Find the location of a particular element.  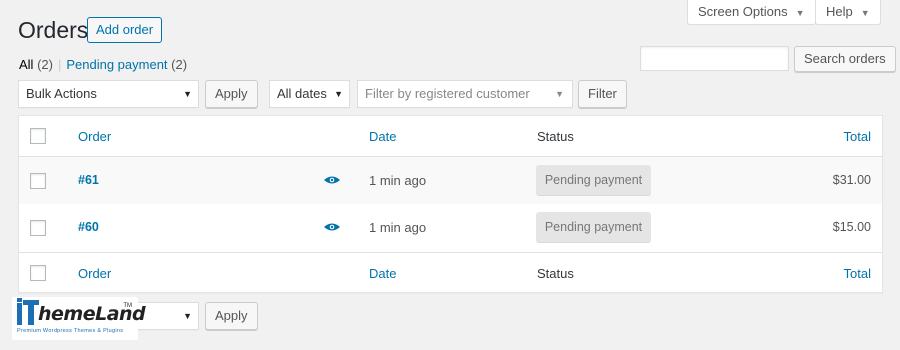

table-header: Order Date Status Total is located at coordinates (450, 136).